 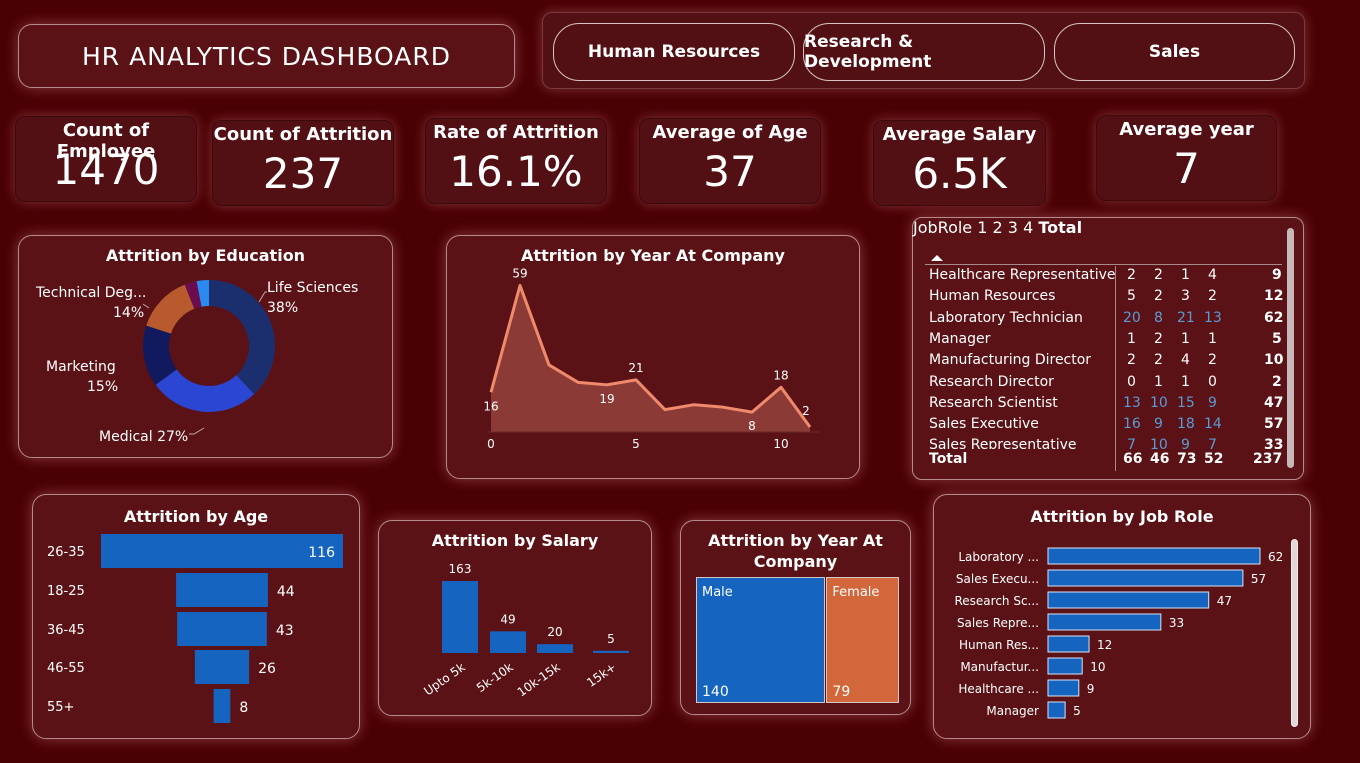 I want to click on matrix-row: Sales Representative 7 10 9 7 33, so click(x=1107, y=443).